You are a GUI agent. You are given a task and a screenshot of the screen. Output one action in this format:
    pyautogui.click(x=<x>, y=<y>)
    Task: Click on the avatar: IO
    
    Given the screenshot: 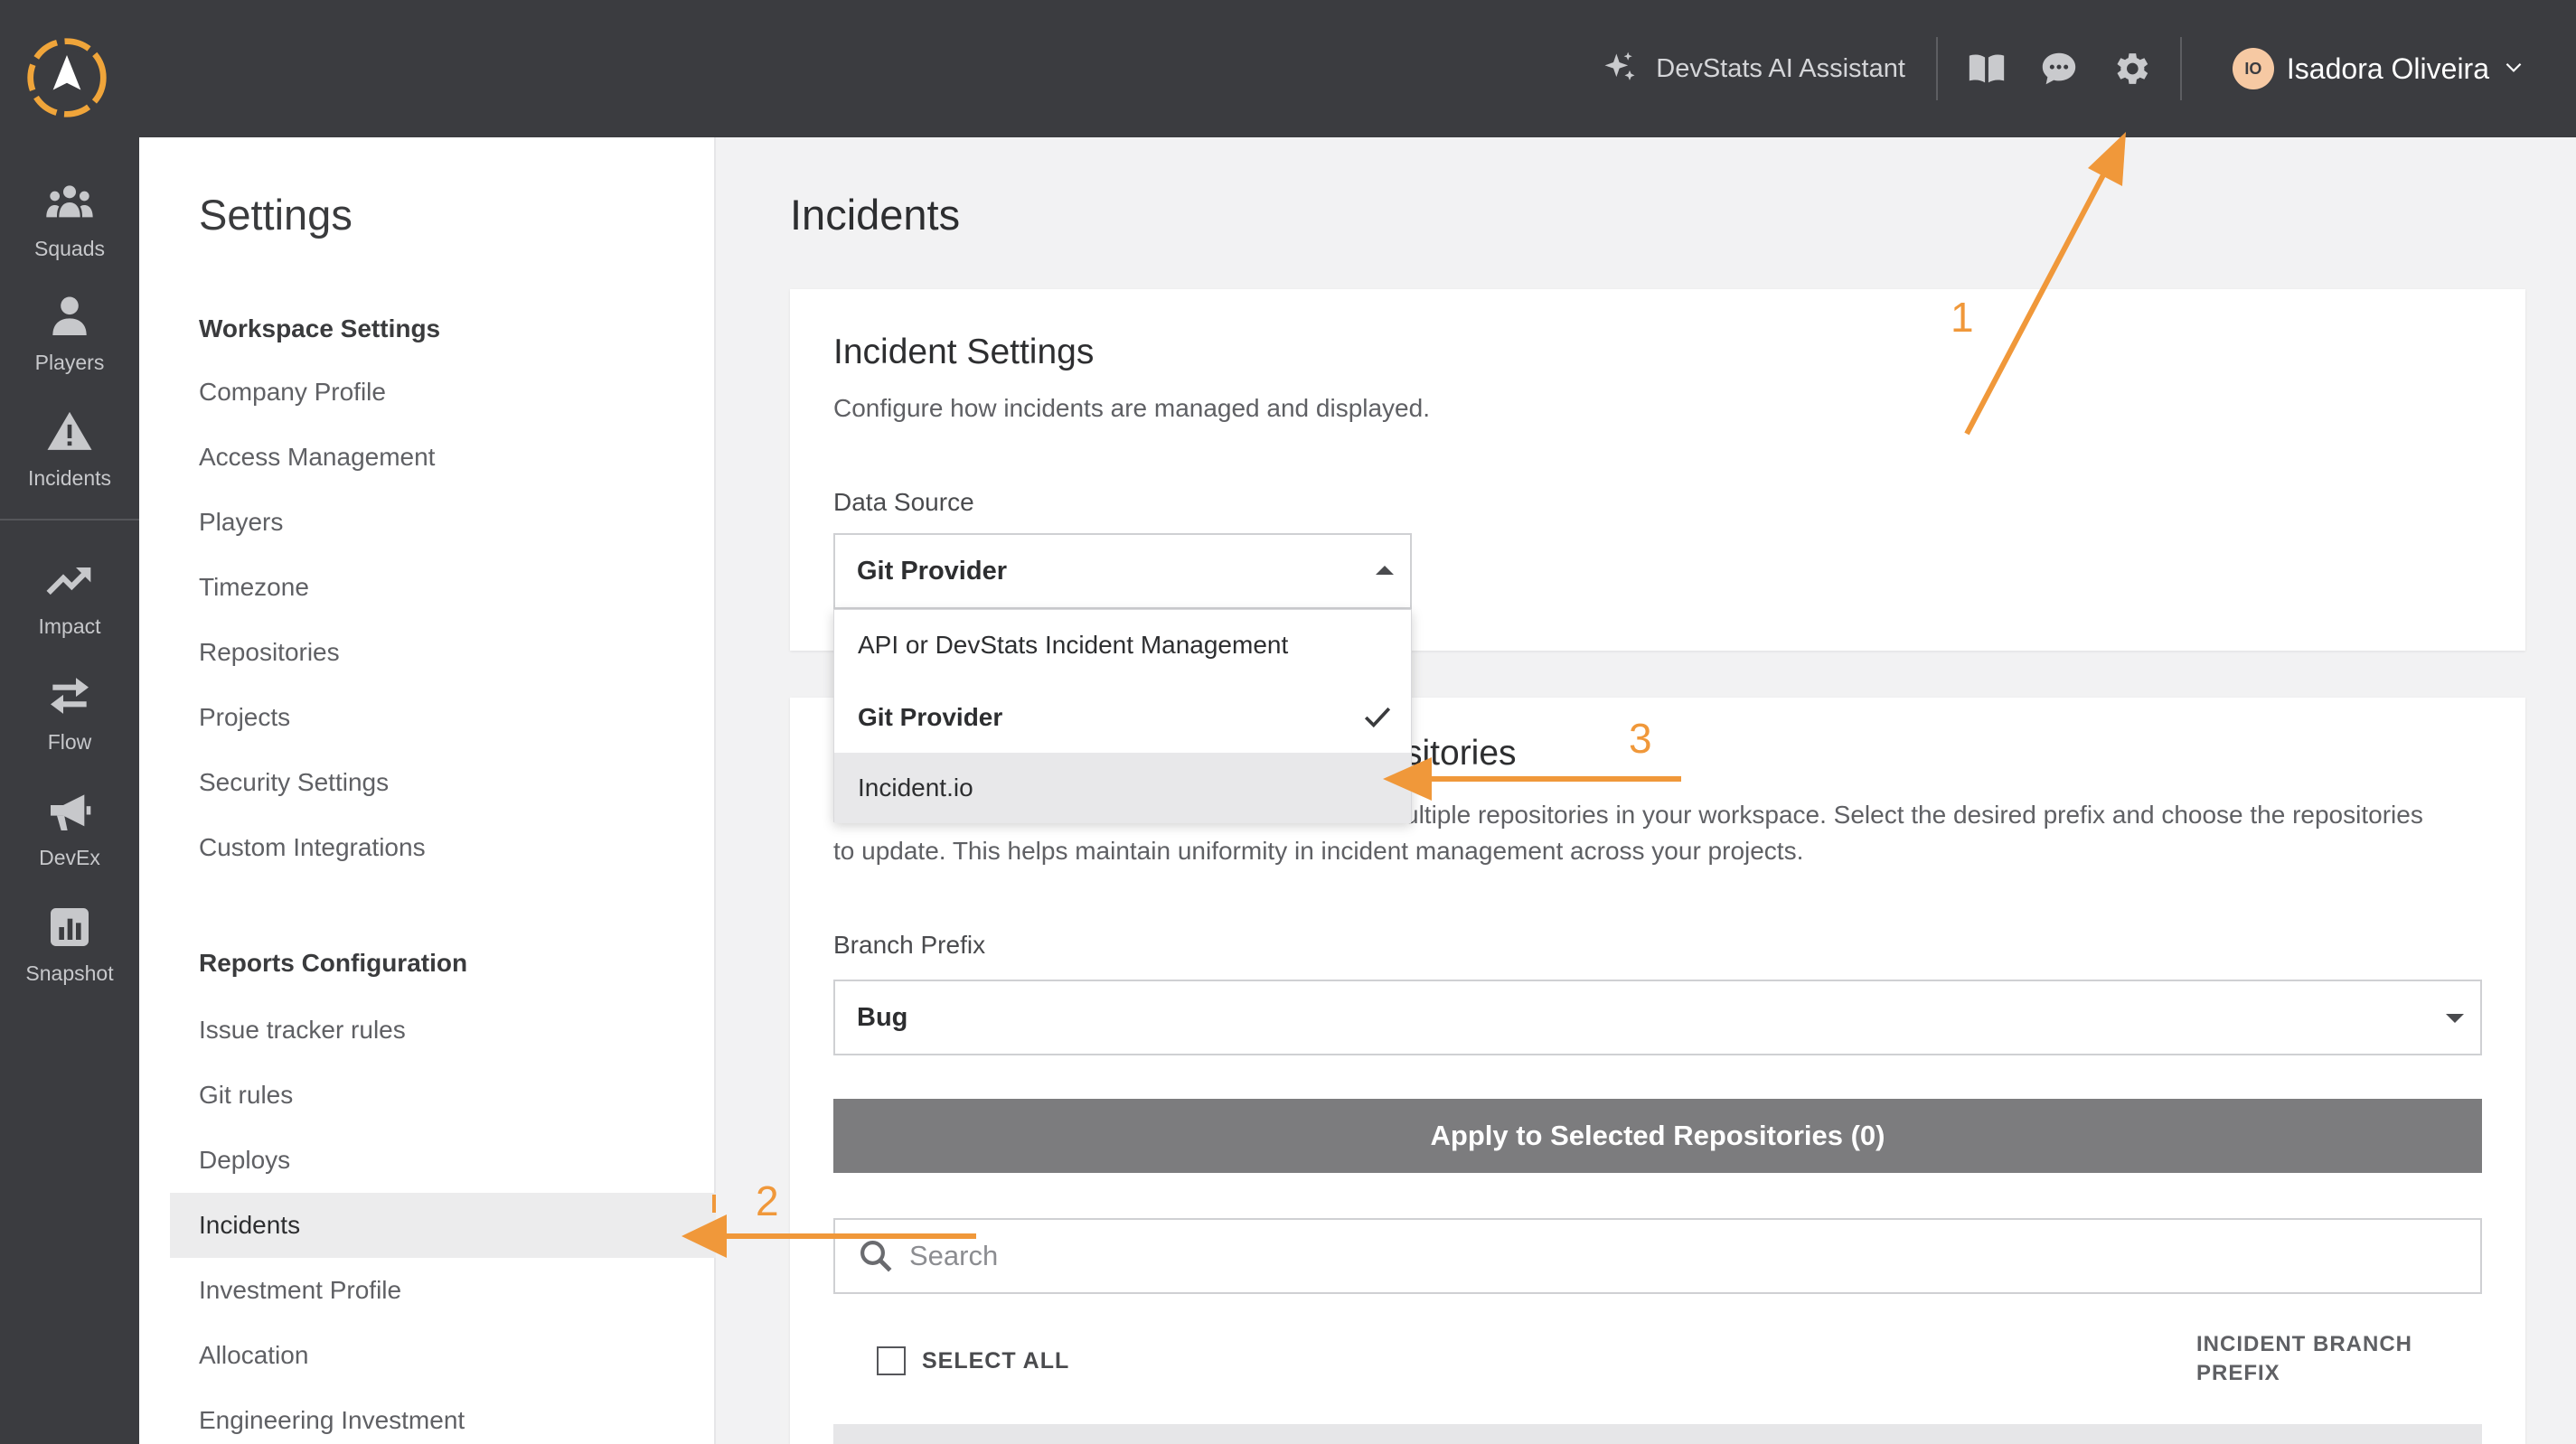 What is the action you would take?
    pyautogui.click(x=2253, y=68)
    